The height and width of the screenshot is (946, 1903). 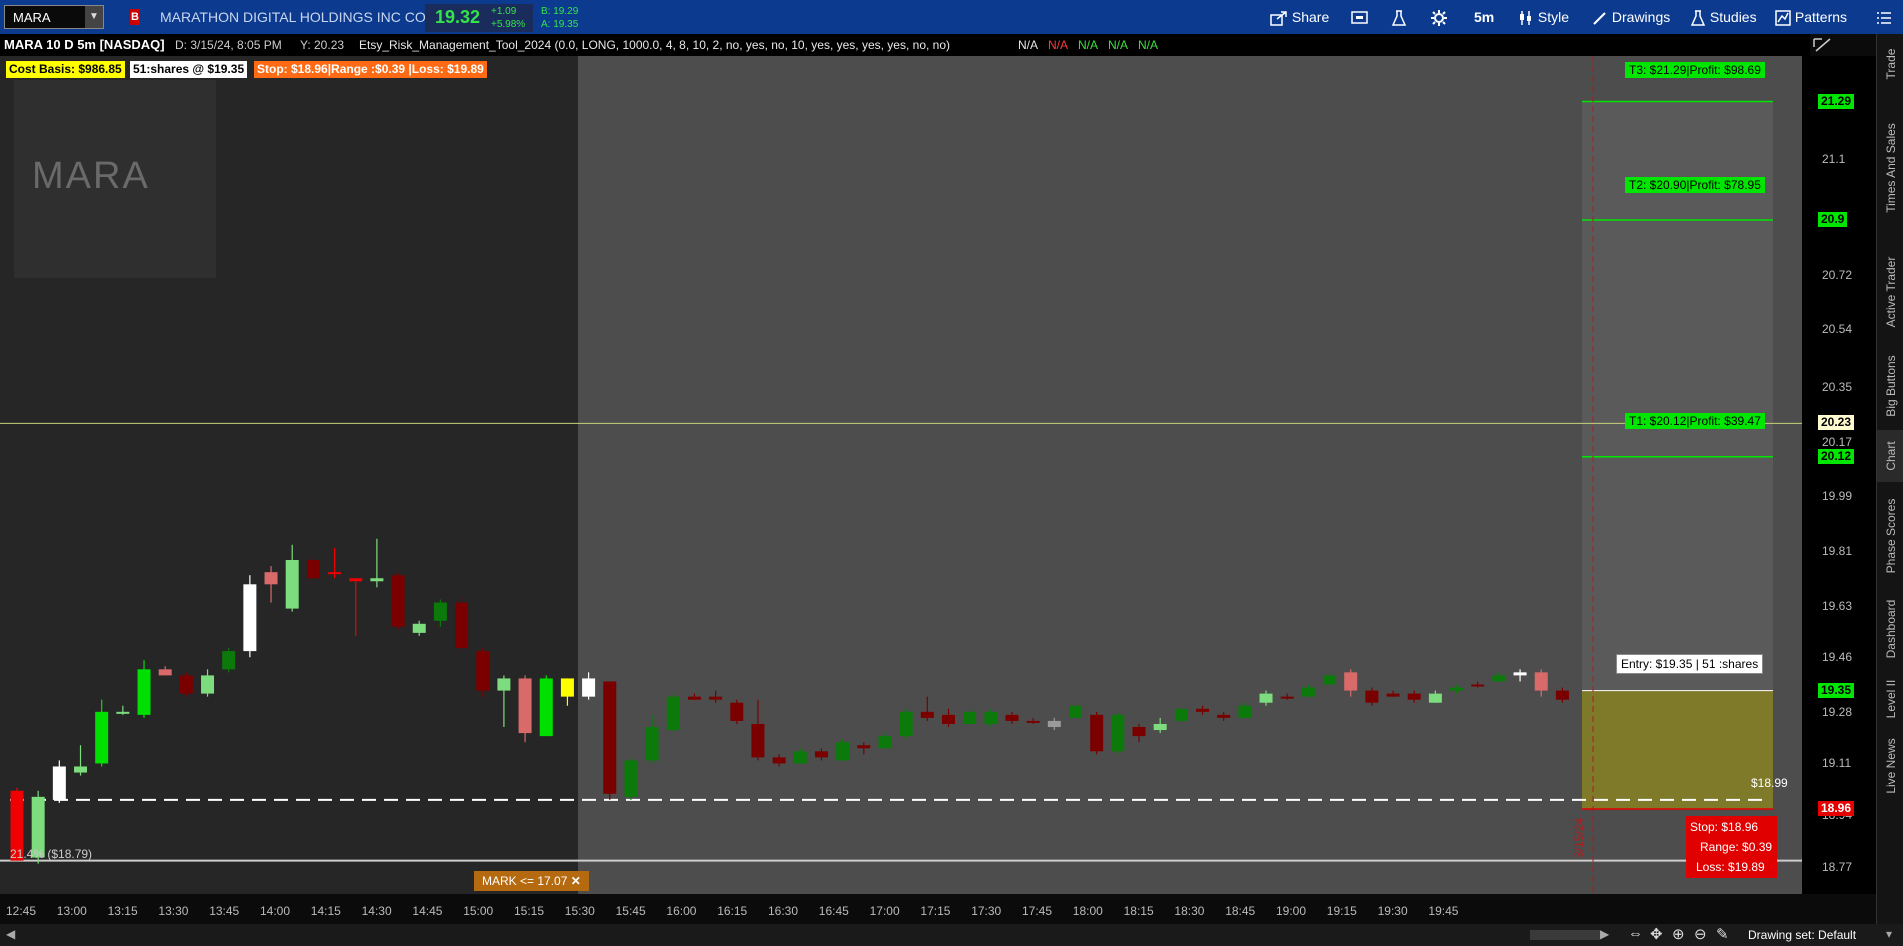 I want to click on time-tick-label: 17:30, so click(x=986, y=911).